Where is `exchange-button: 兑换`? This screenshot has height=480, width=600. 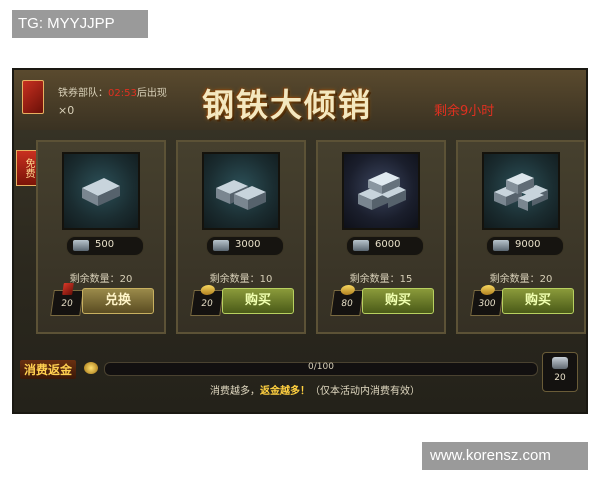 exchange-button: 兑换 is located at coordinates (118, 301).